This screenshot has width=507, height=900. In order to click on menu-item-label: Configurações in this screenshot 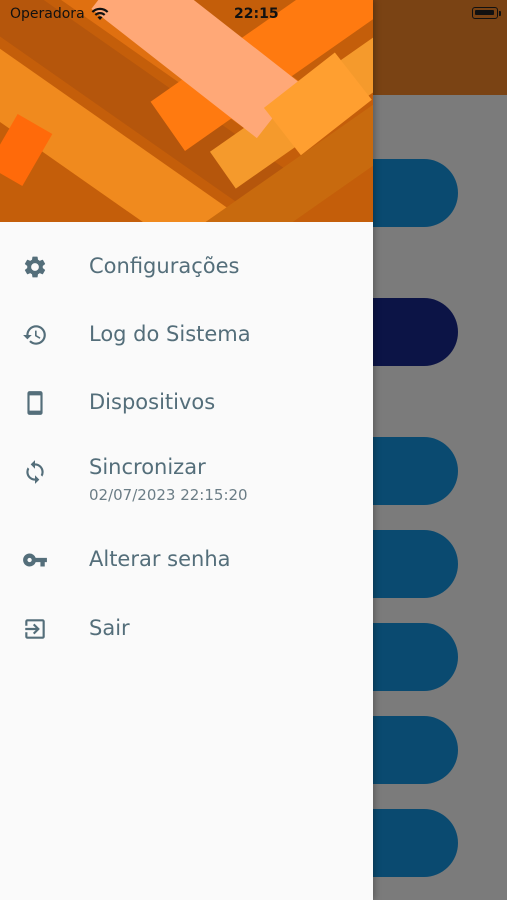, I will do `click(164, 266)`.